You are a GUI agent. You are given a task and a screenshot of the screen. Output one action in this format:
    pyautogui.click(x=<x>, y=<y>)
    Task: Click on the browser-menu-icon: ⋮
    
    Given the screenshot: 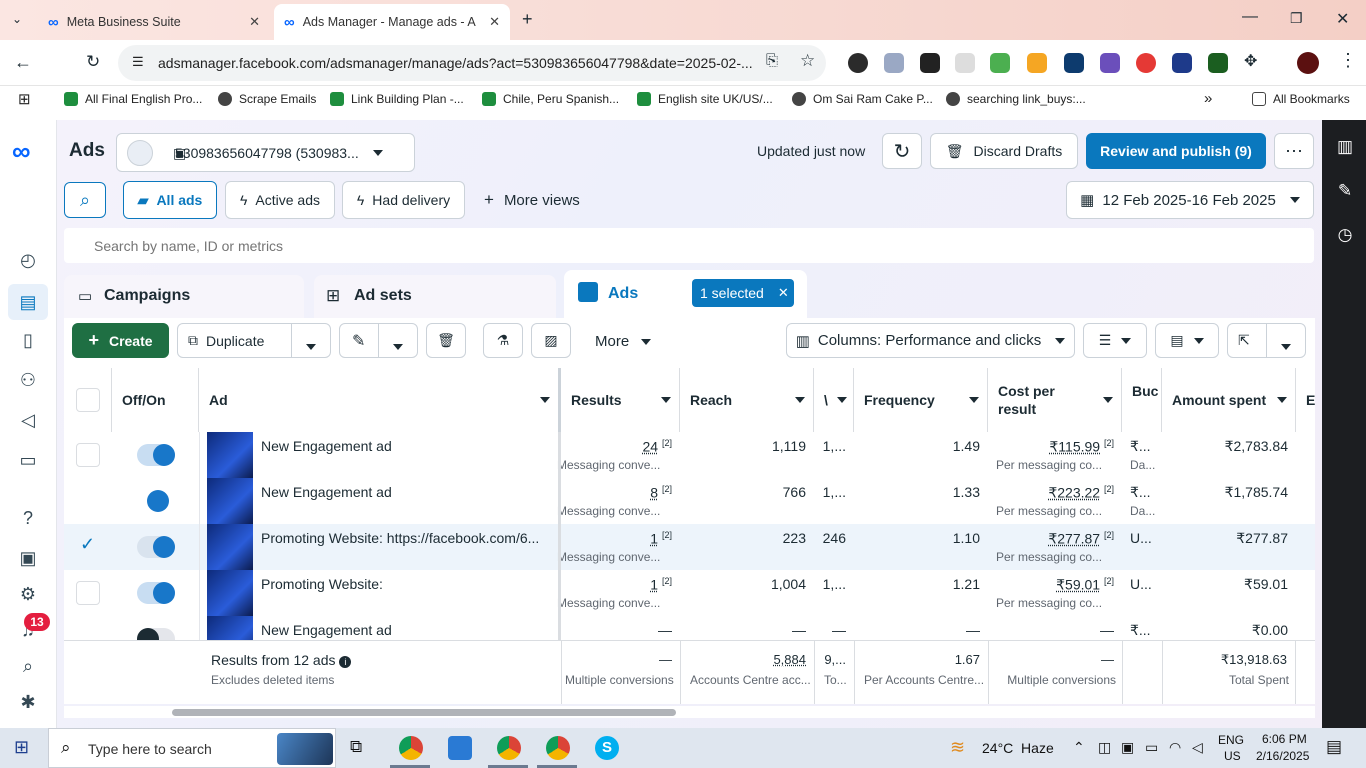 What is the action you would take?
    pyautogui.click(x=1348, y=60)
    